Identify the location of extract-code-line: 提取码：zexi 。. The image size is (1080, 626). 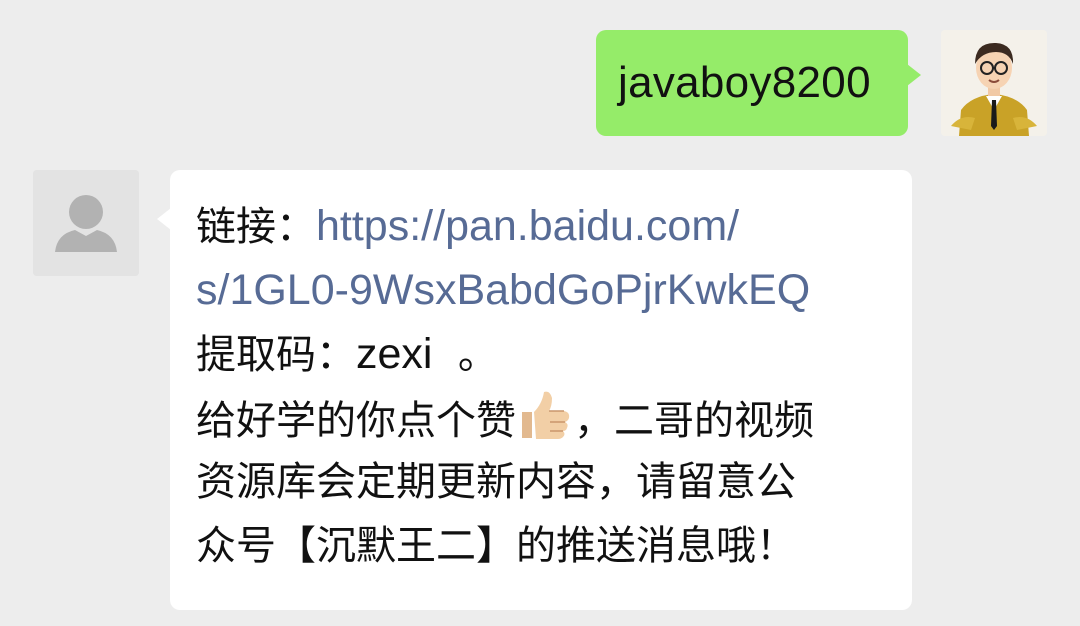
(544, 354).